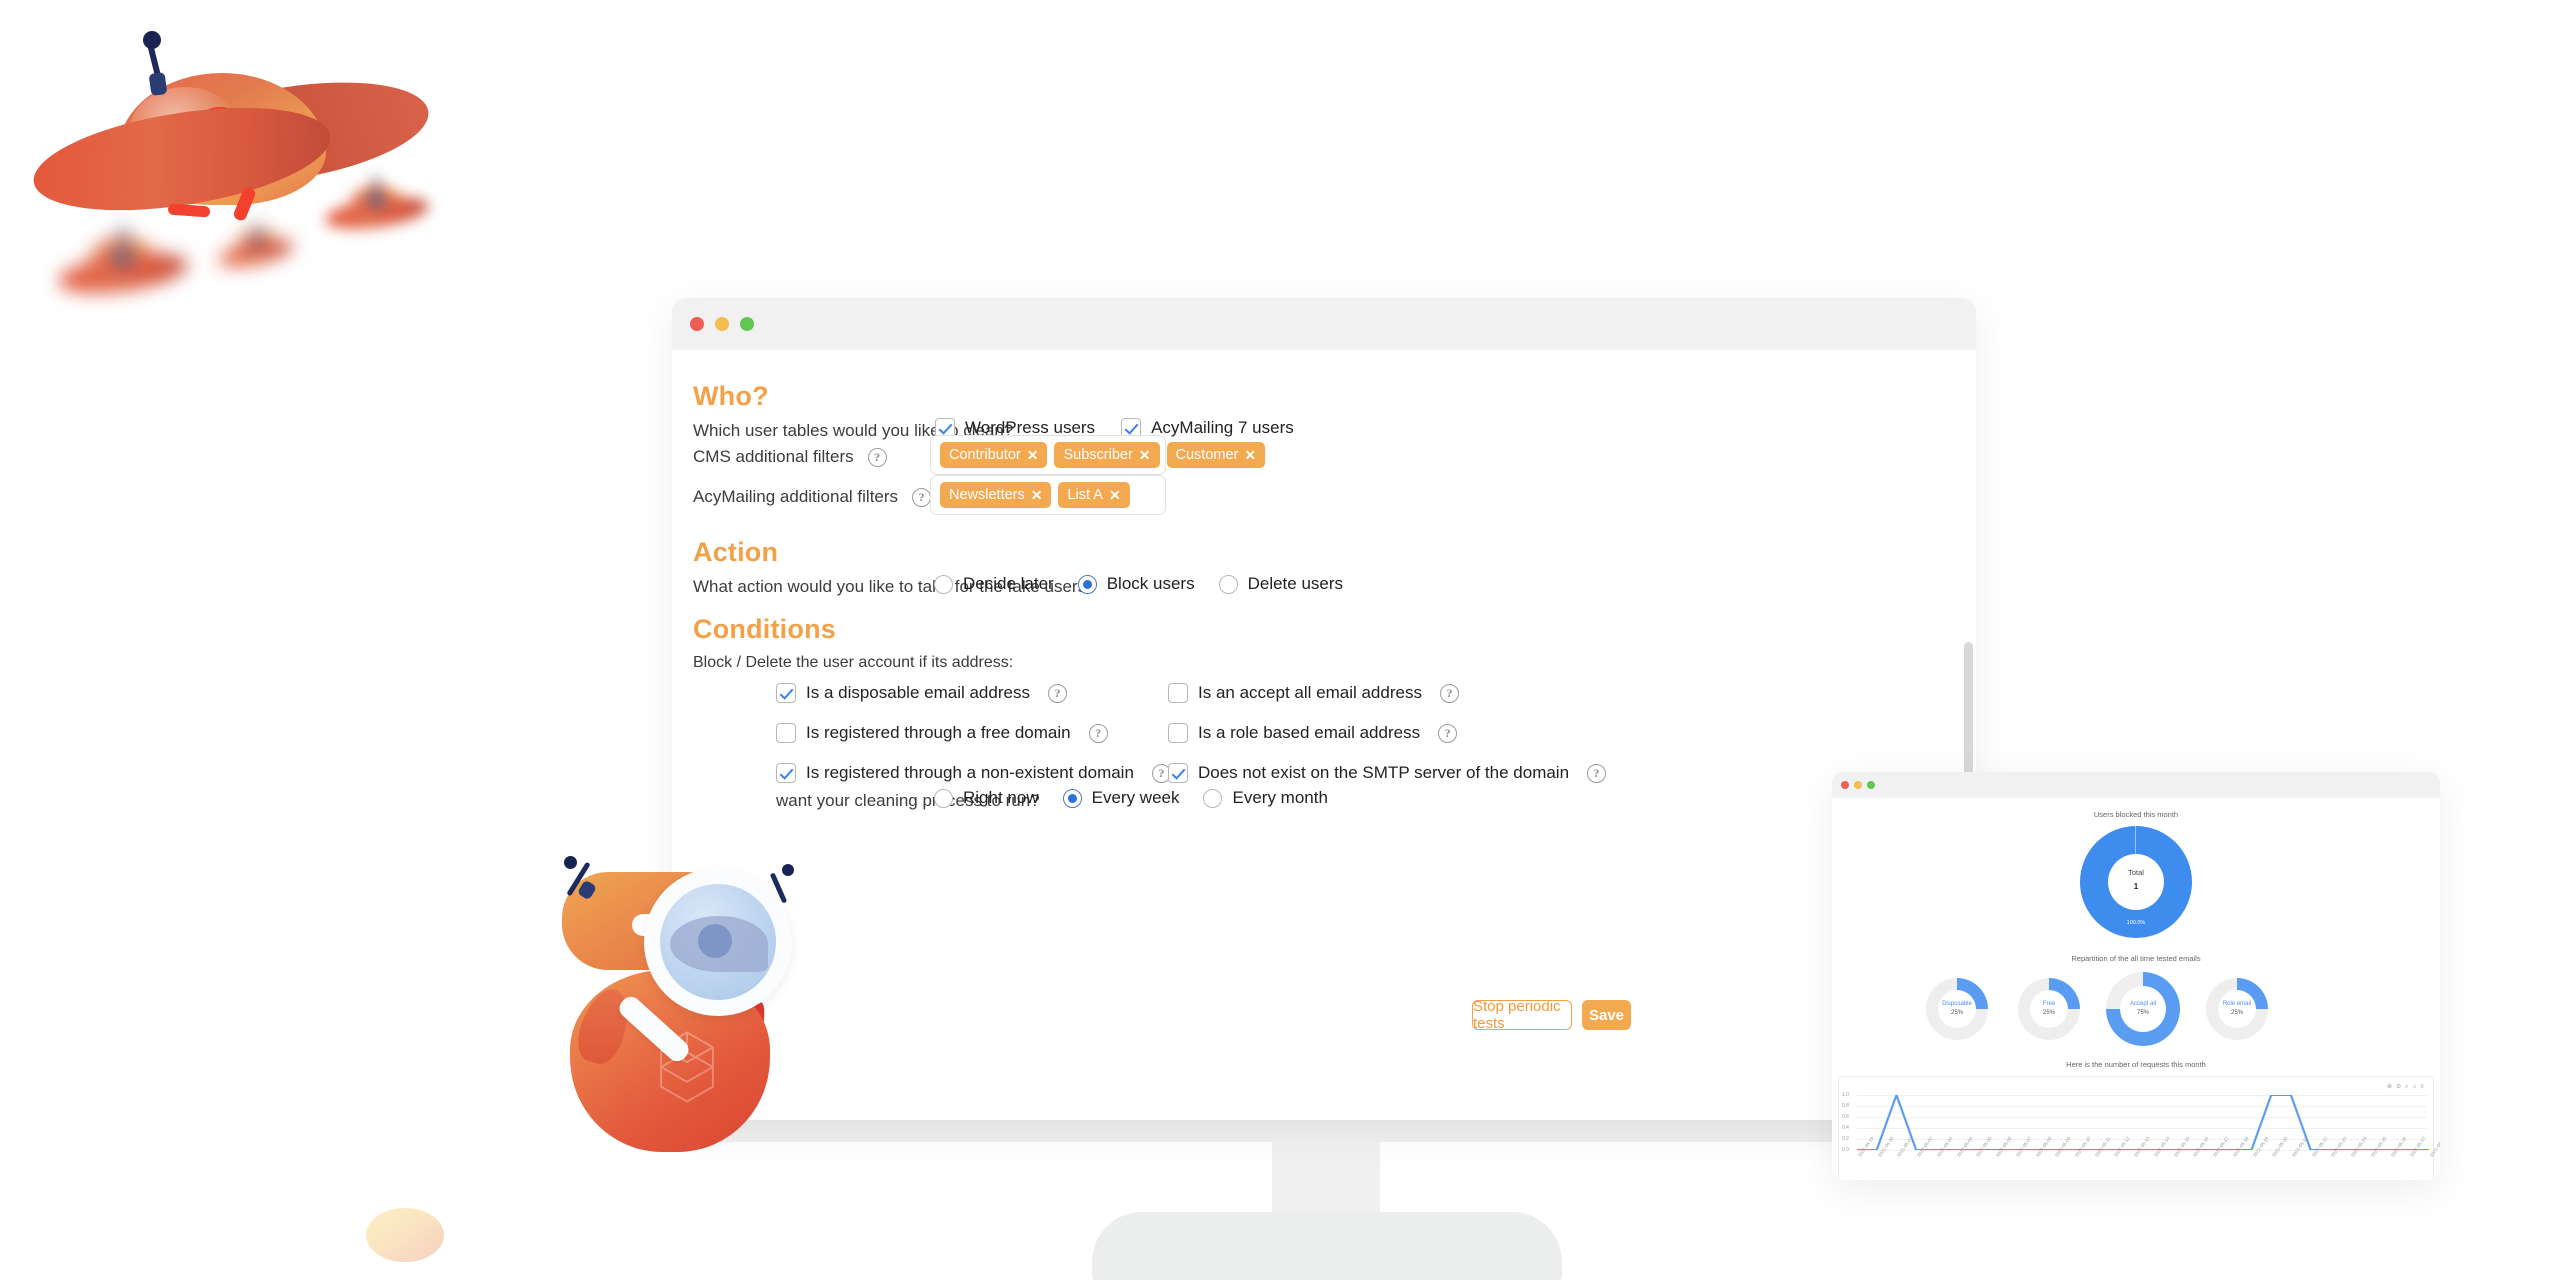 The width and height of the screenshot is (2560, 1280). Describe the element at coordinates (2142, 1004) in the screenshot. I see `mini-donut-label: Accept all` at that location.